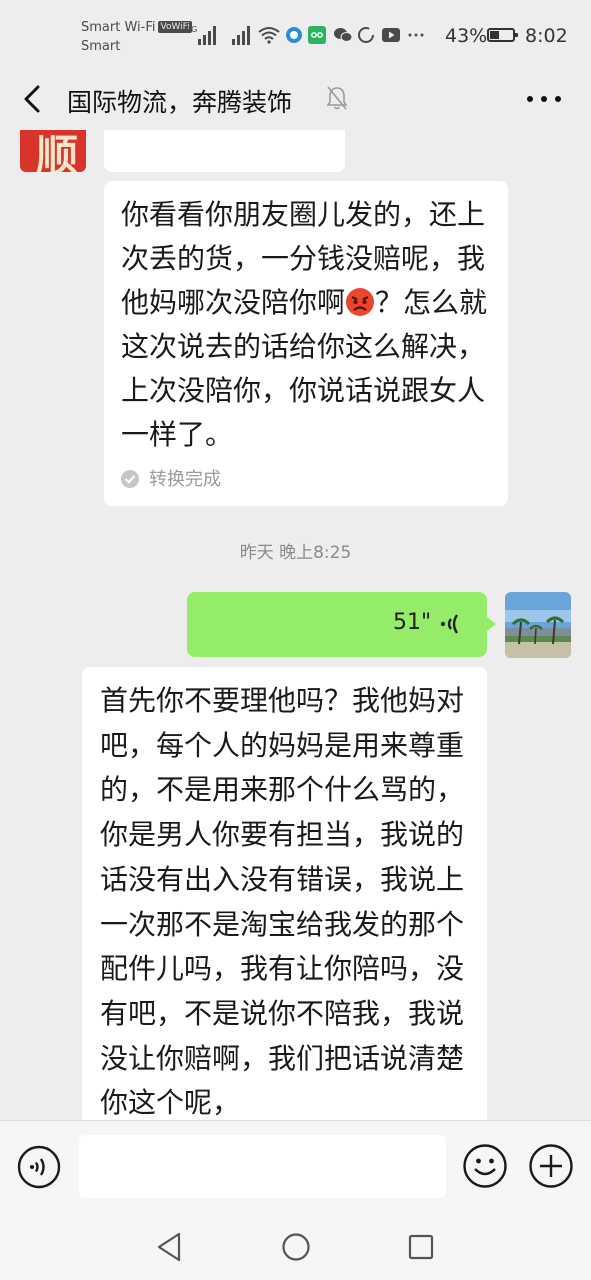 The height and width of the screenshot is (1280, 591). I want to click on convert-status-label: 转换完成, so click(185, 479).